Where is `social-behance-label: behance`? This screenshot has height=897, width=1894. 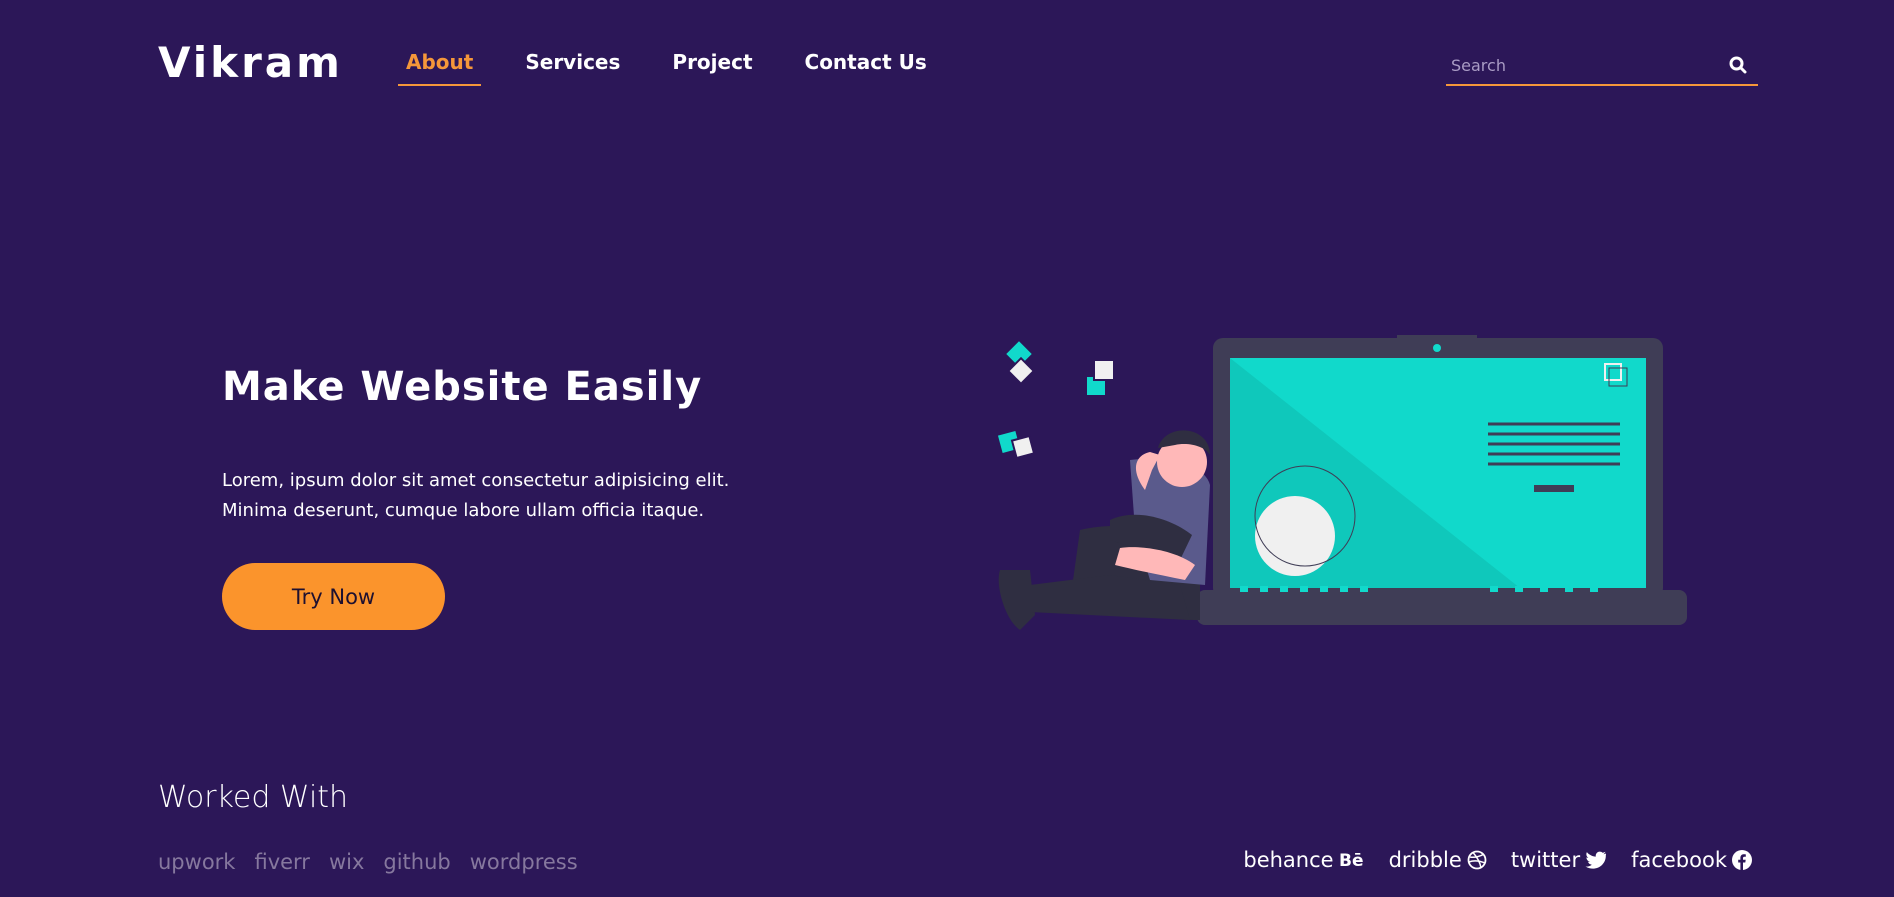
social-behance-label: behance is located at coordinates (1288, 860).